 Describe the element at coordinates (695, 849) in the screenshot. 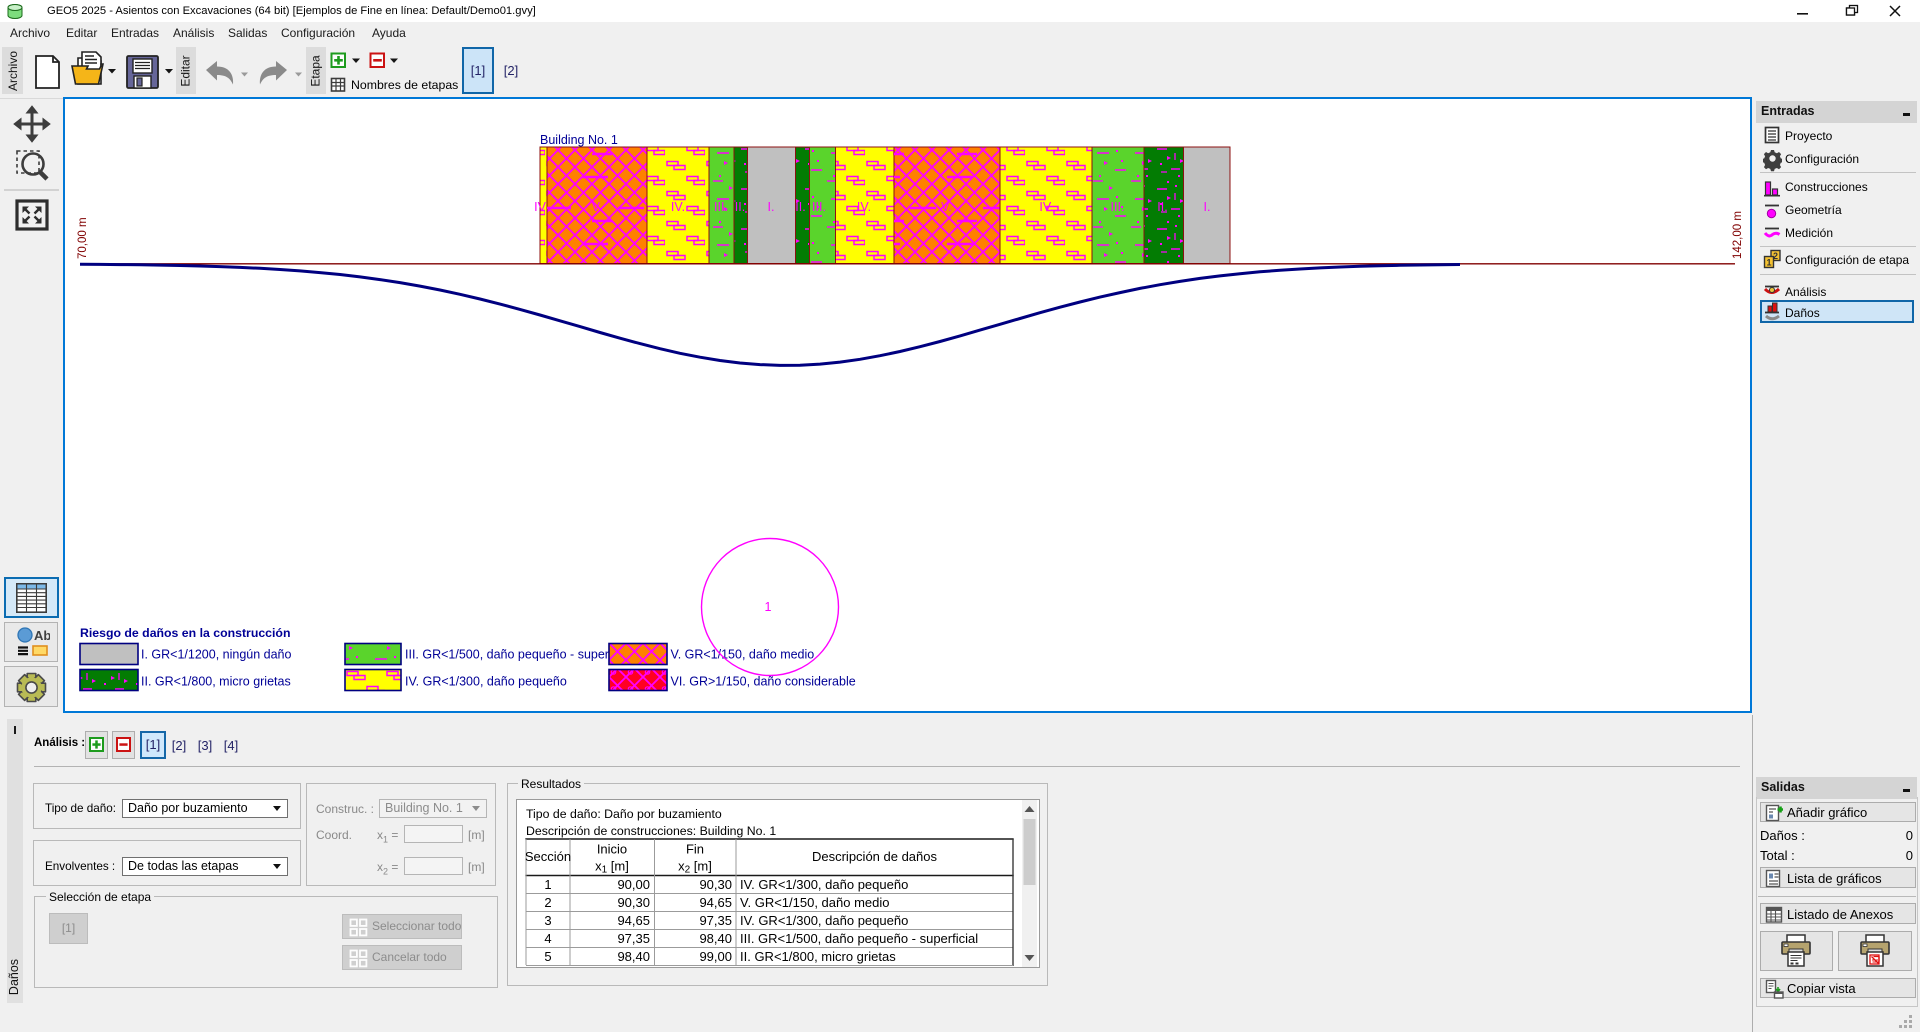

I see `svg-text: Fin` at that location.